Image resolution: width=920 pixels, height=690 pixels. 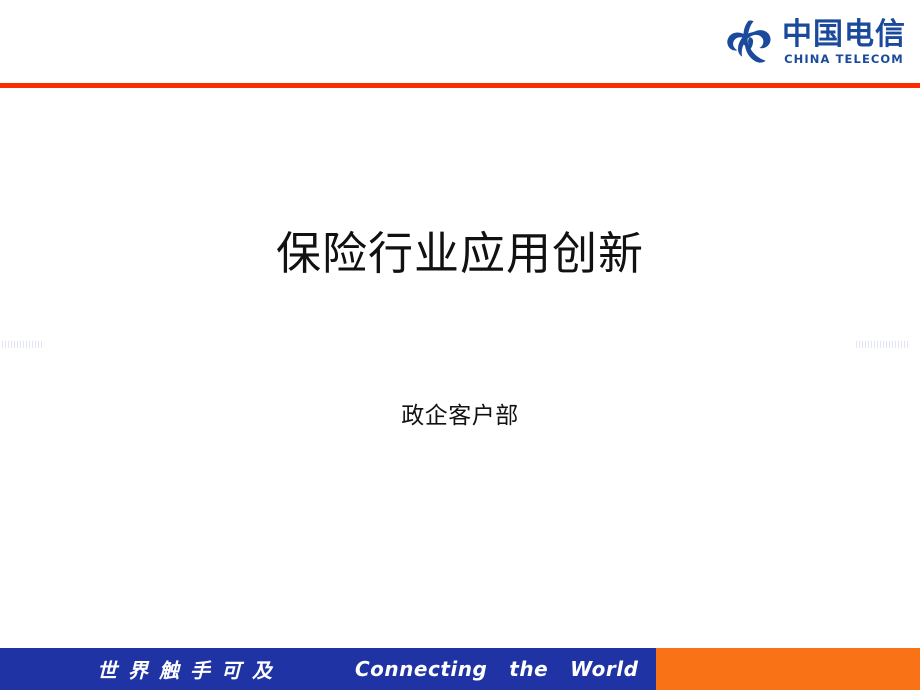 I want to click on china-telecom-butterfly-icon, so click(x=749, y=41).